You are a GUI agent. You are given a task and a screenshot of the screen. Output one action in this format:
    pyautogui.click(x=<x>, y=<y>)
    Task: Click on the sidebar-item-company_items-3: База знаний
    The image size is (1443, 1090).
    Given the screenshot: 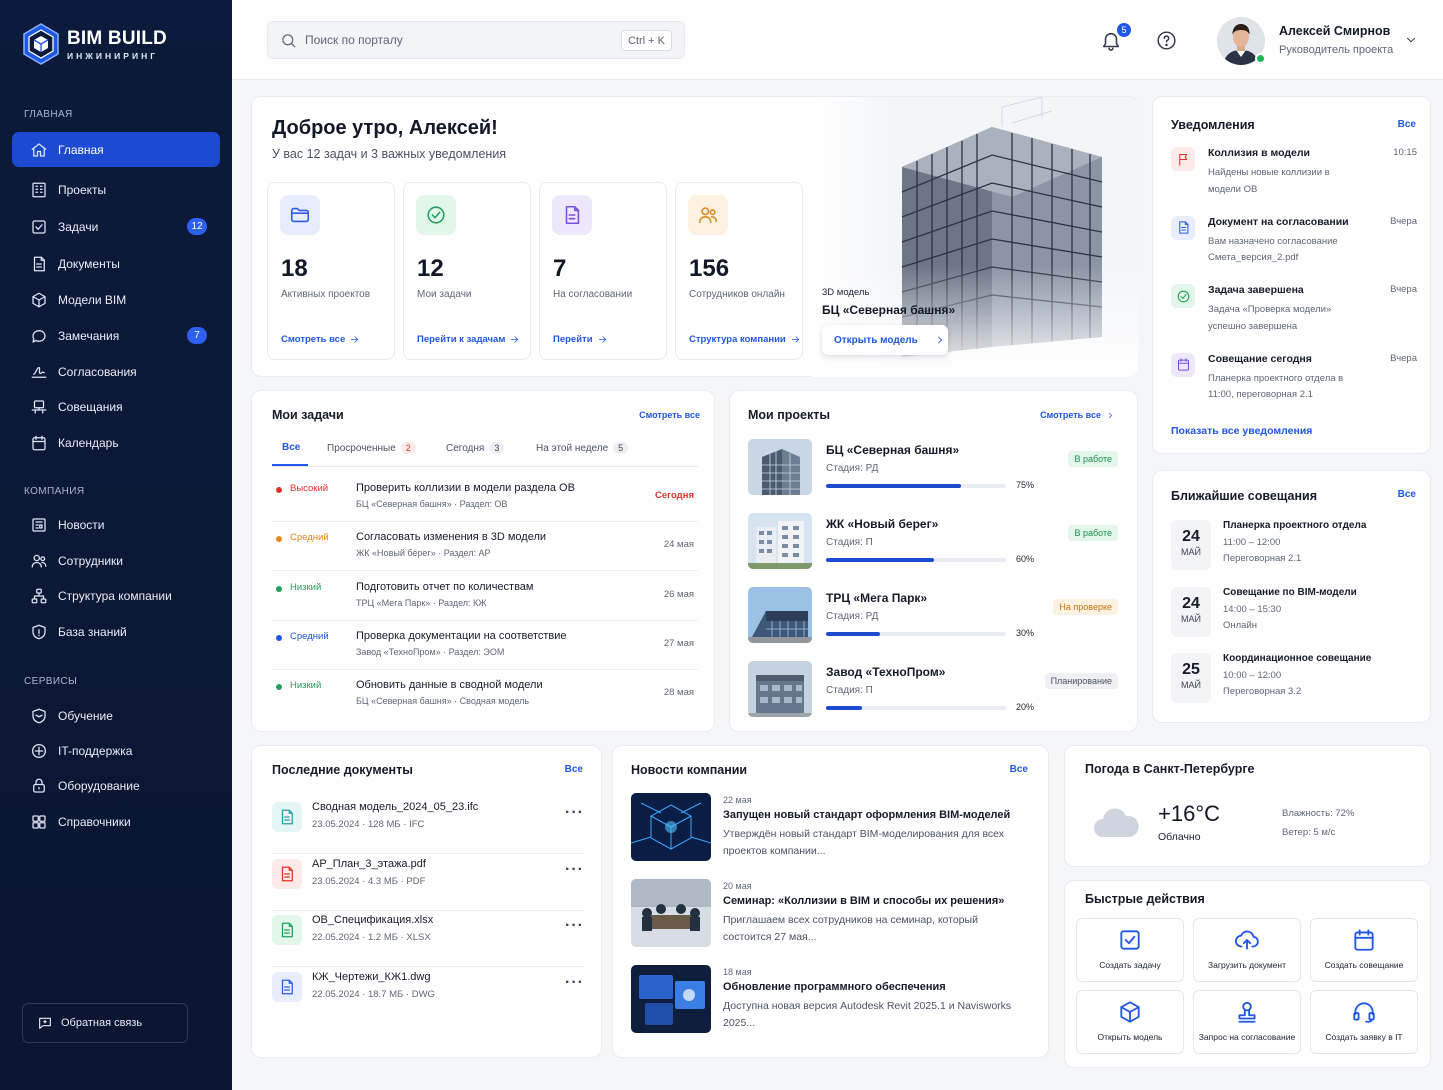 What is the action you would take?
    pyautogui.click(x=116, y=631)
    